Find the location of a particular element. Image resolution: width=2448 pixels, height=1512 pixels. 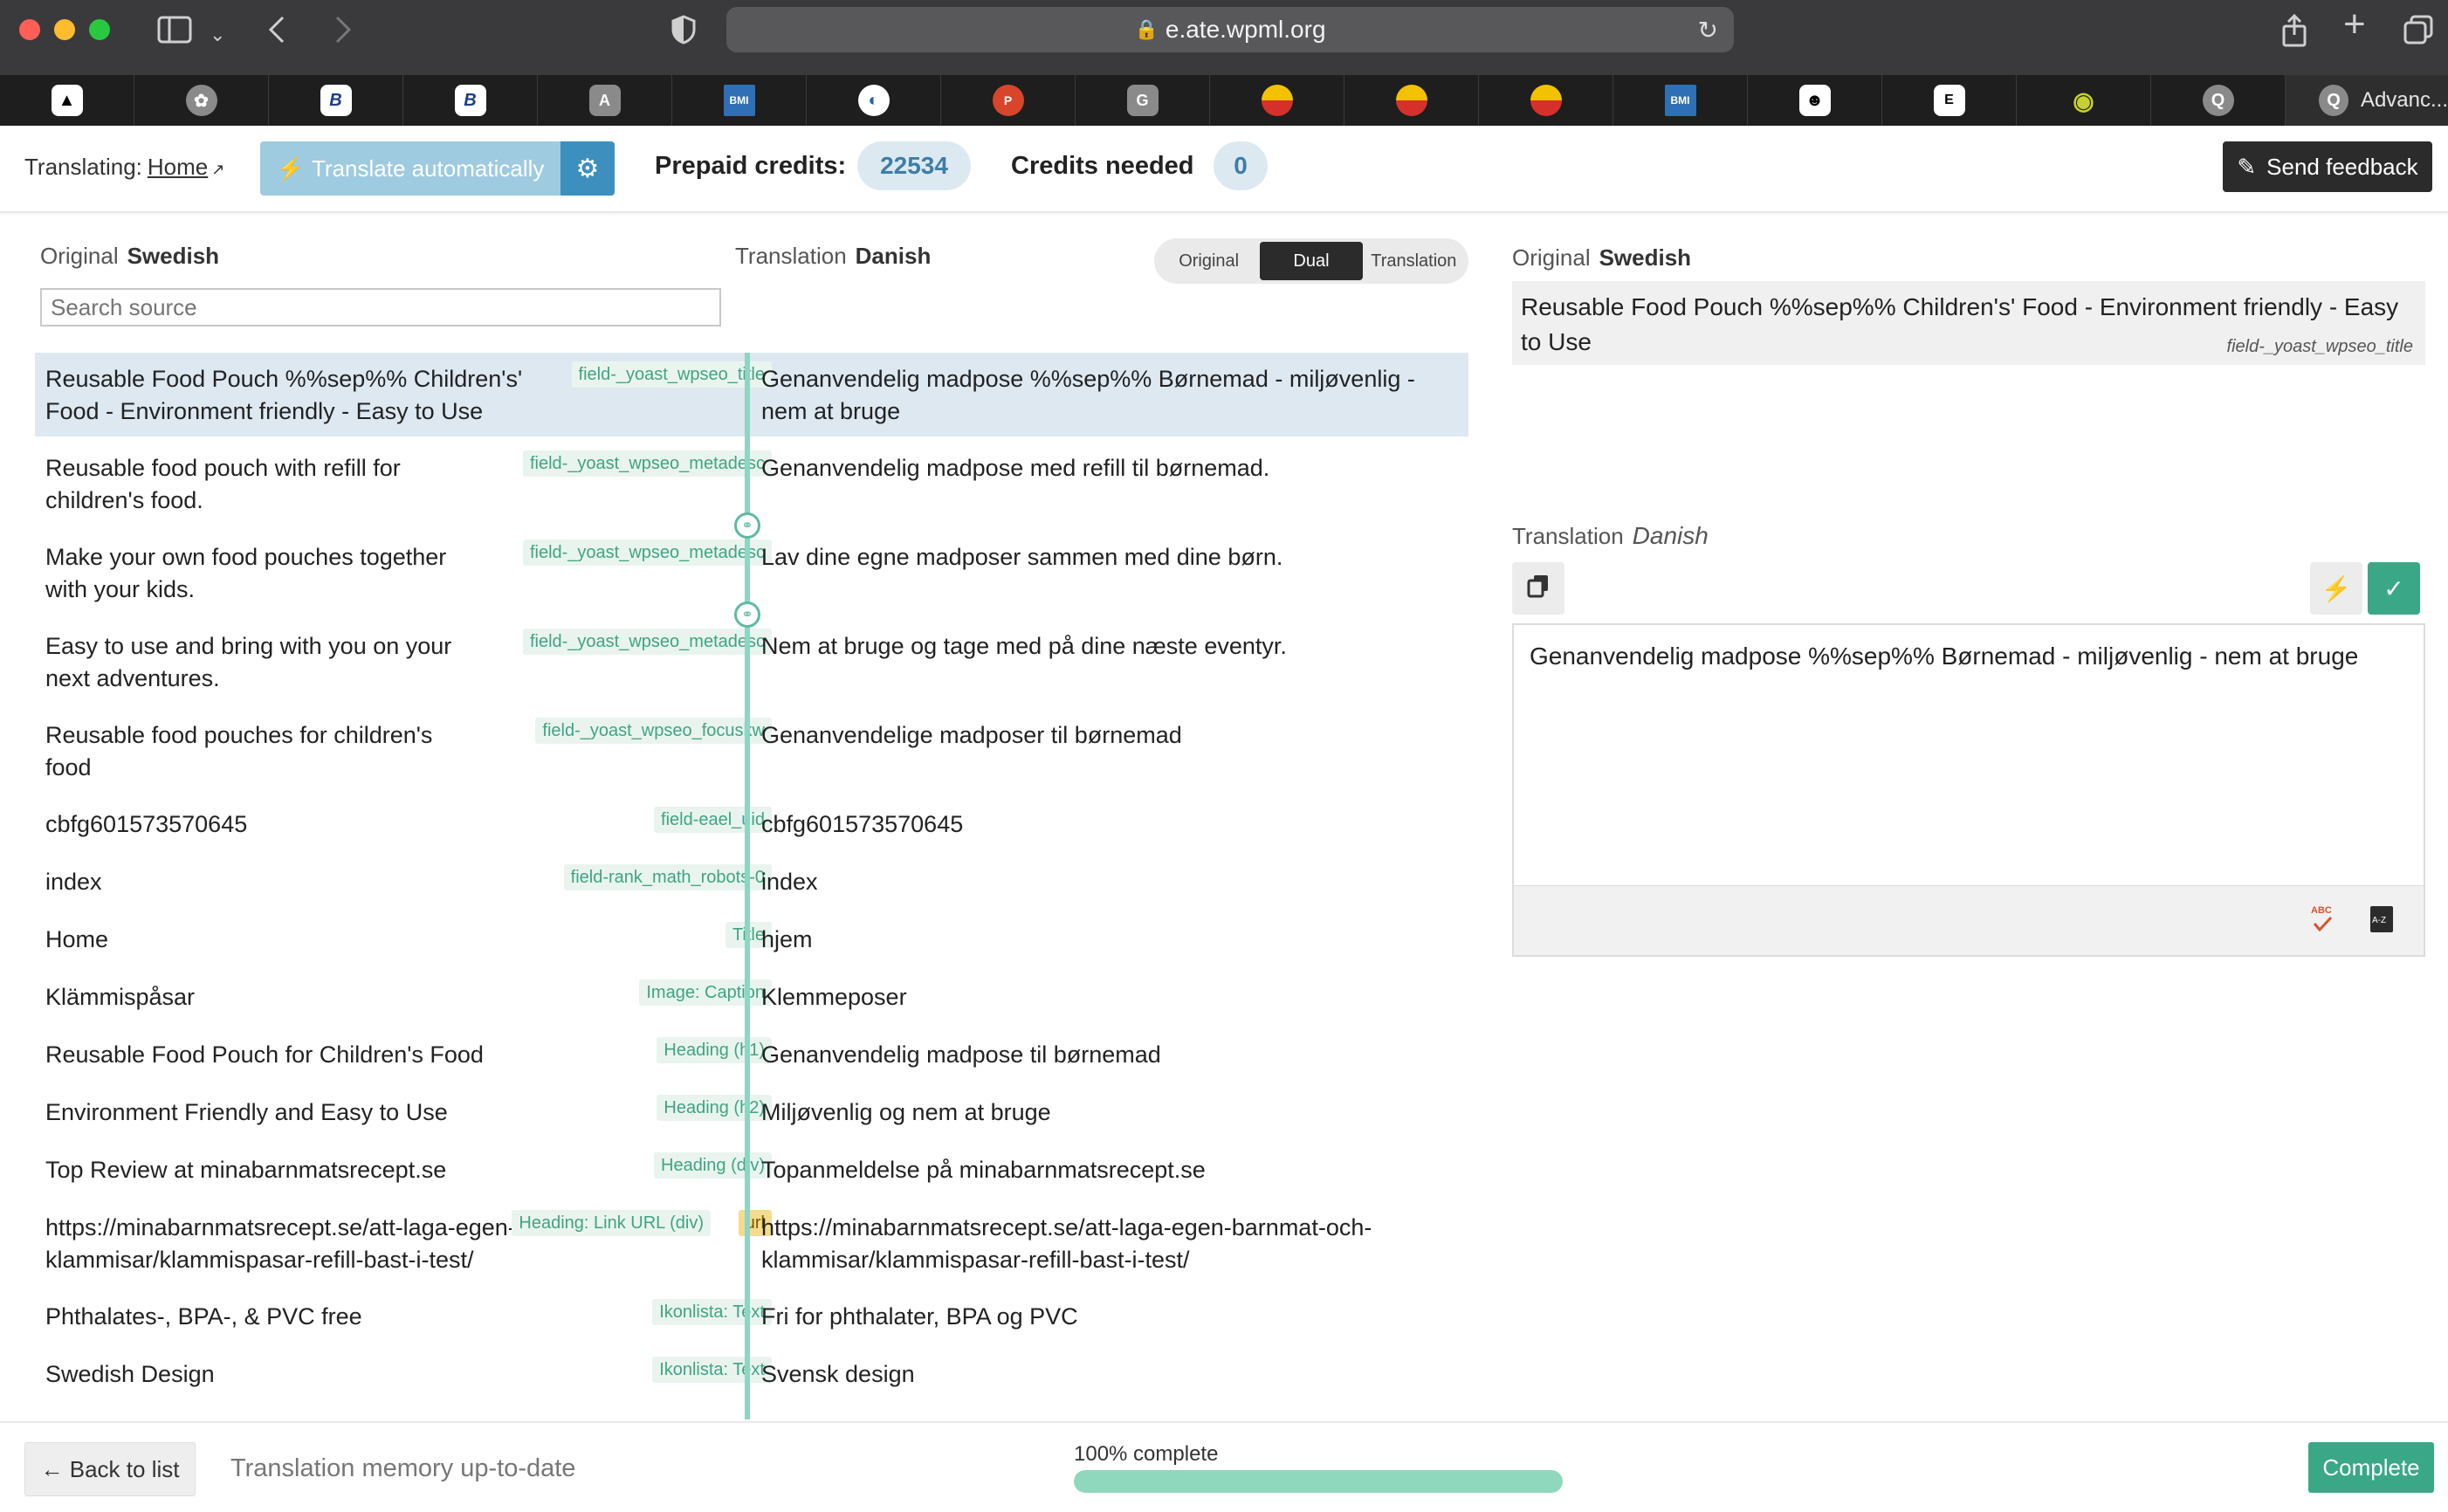

segment-target: Klemmeposer is located at coordinates (834, 997).